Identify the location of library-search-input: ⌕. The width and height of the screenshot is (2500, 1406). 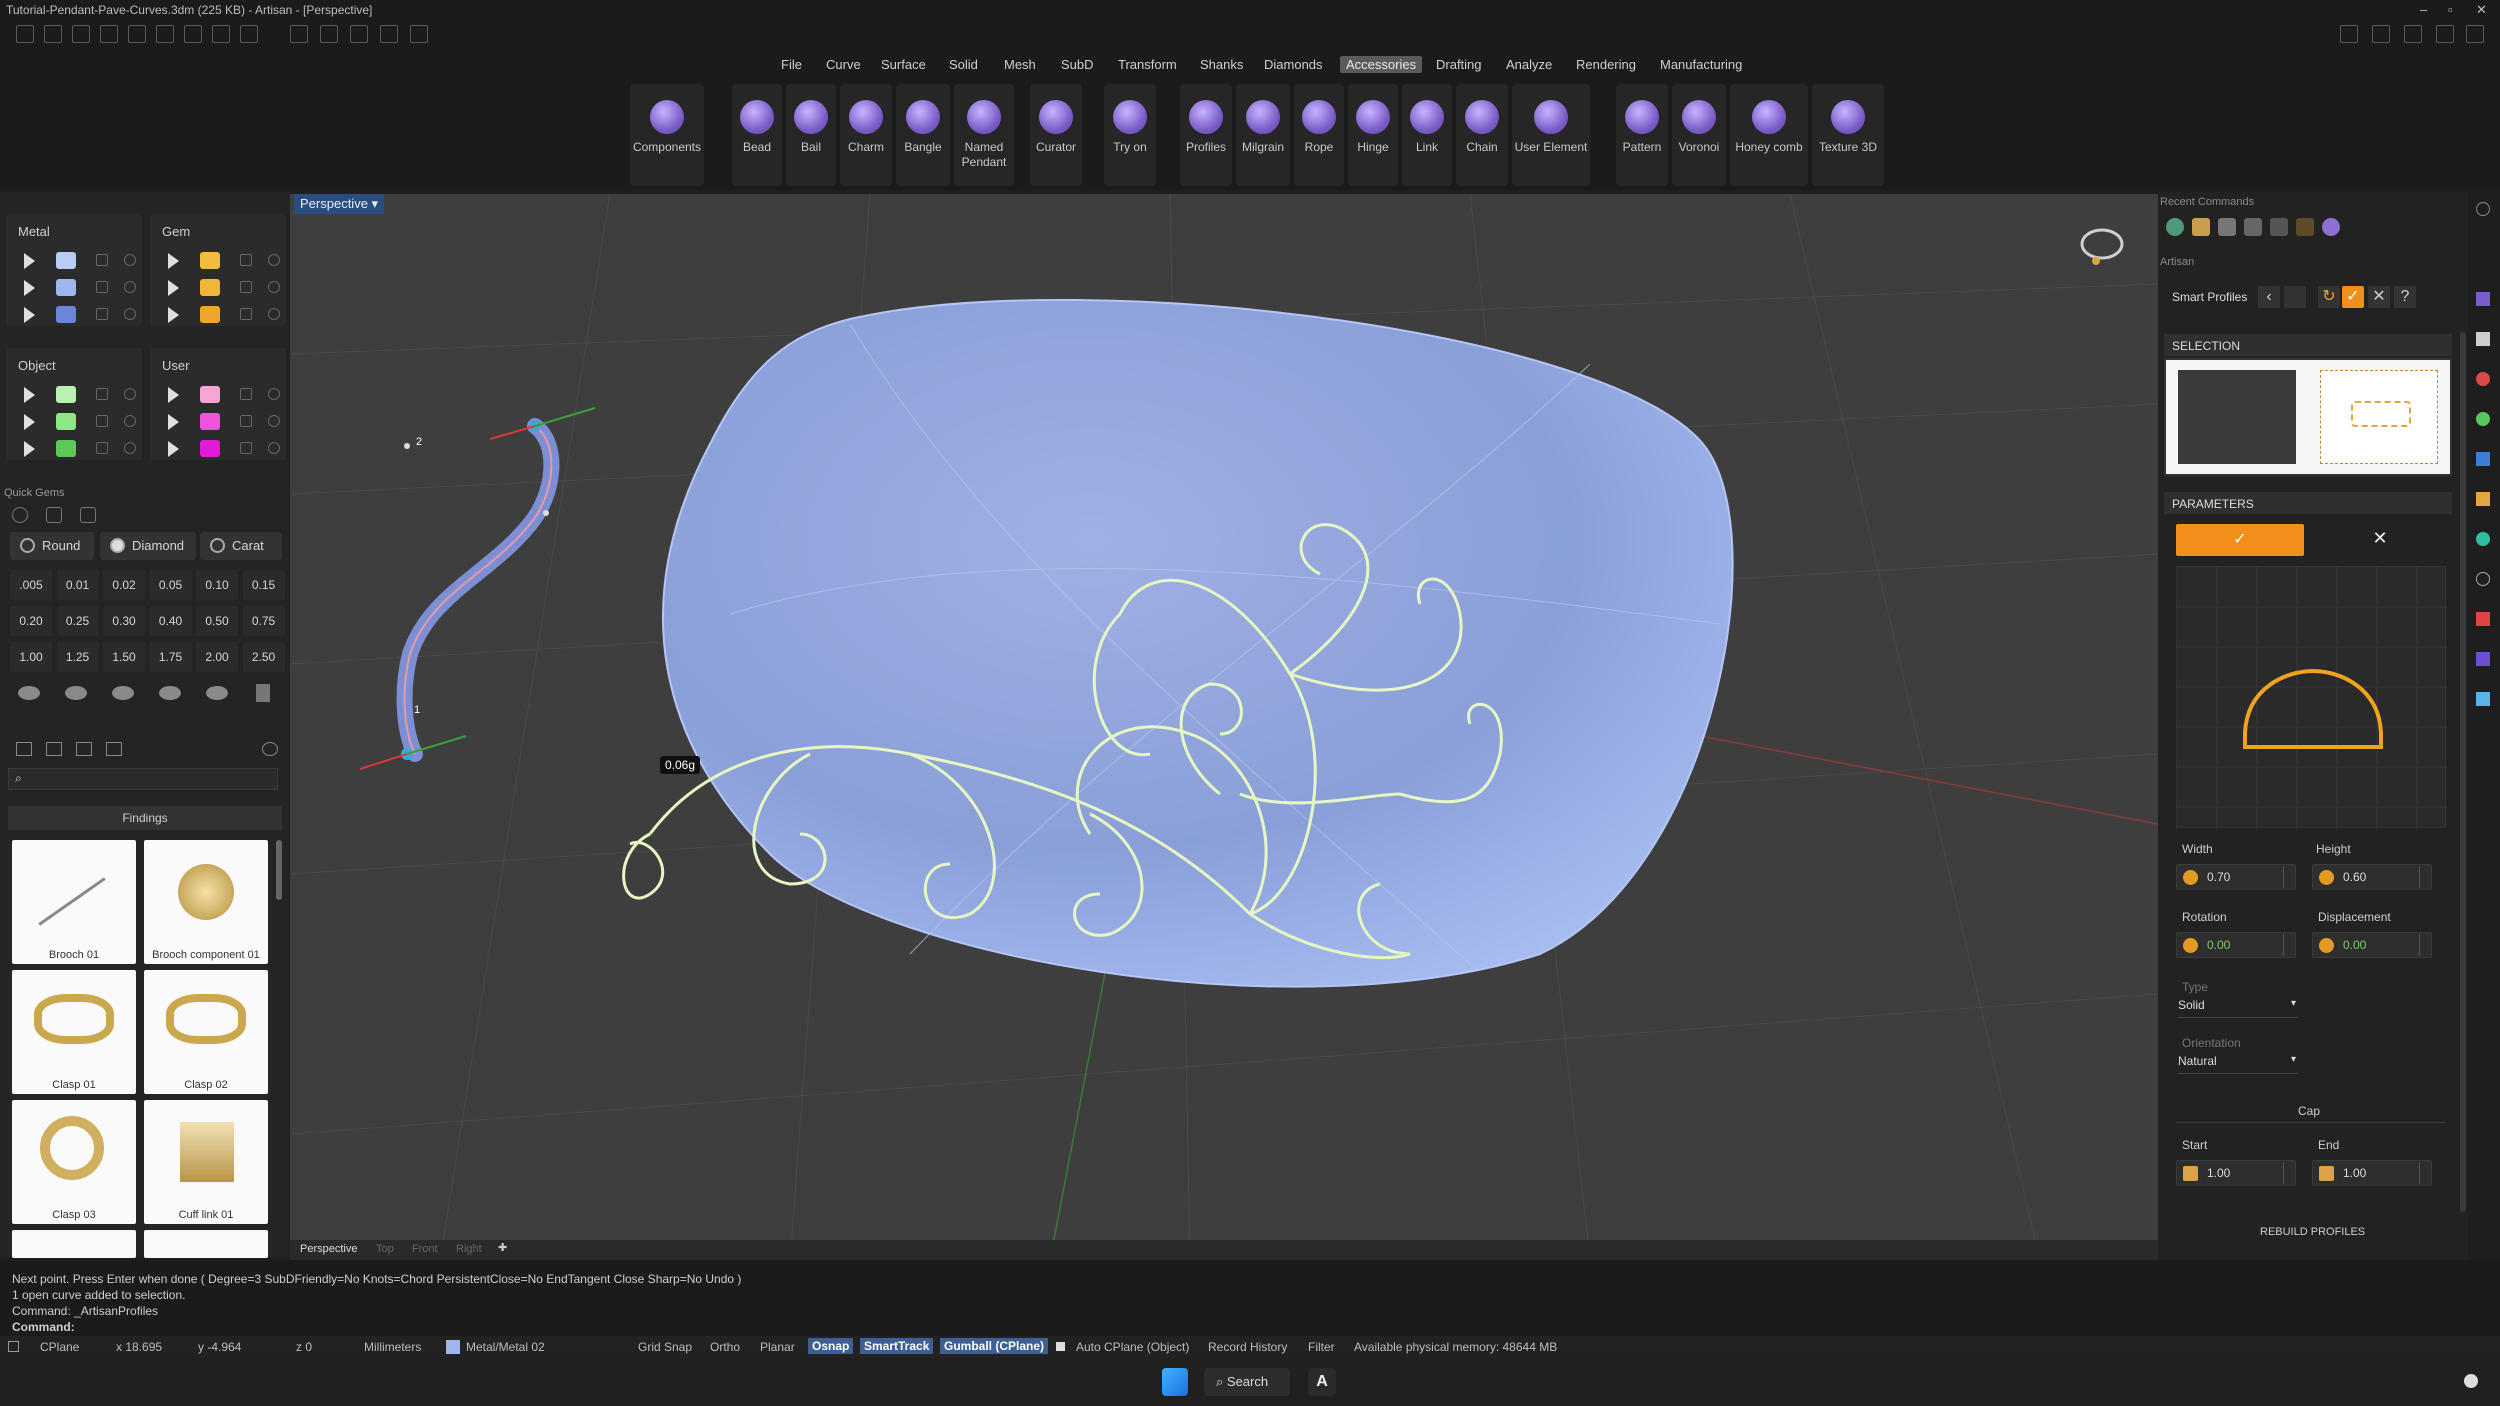
(143, 779).